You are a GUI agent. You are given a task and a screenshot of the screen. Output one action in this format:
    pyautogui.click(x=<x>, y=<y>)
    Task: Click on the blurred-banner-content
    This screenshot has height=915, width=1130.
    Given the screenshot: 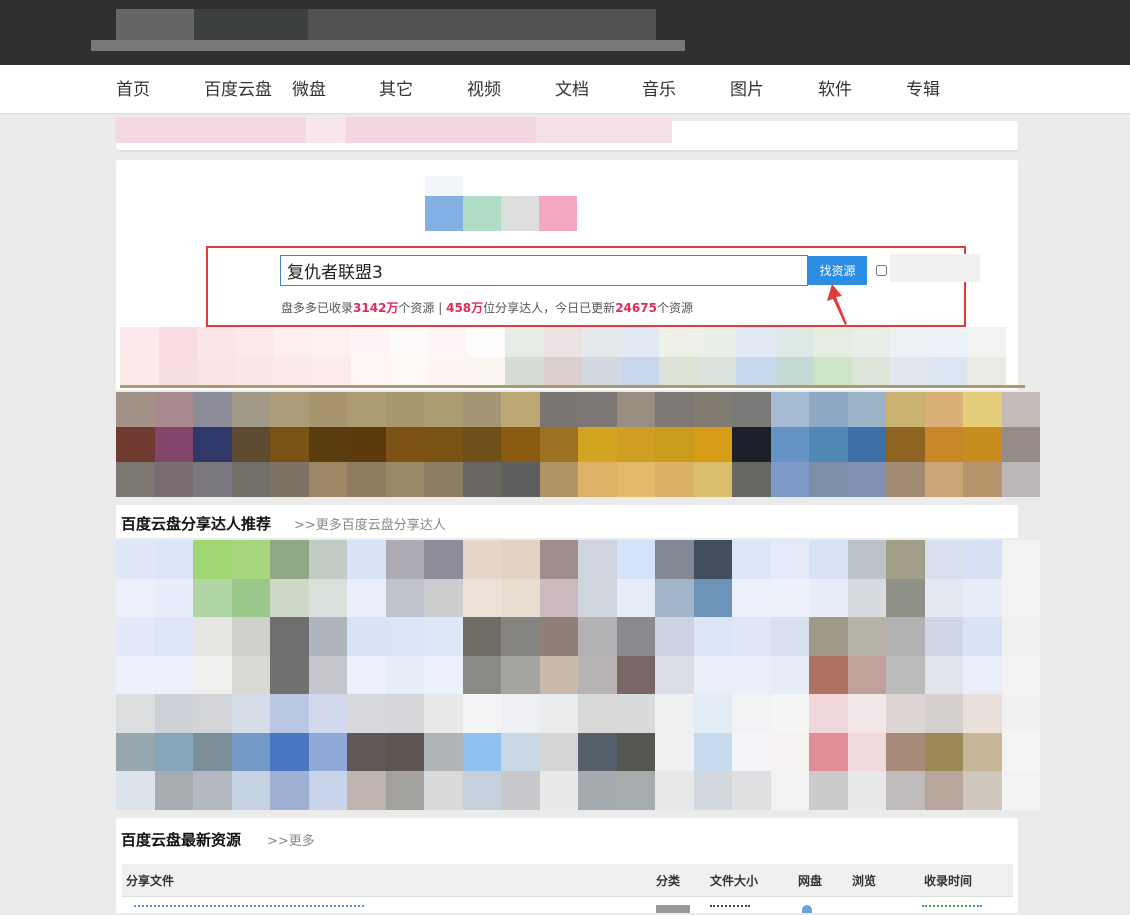 What is the action you would take?
    pyautogui.click(x=394, y=130)
    